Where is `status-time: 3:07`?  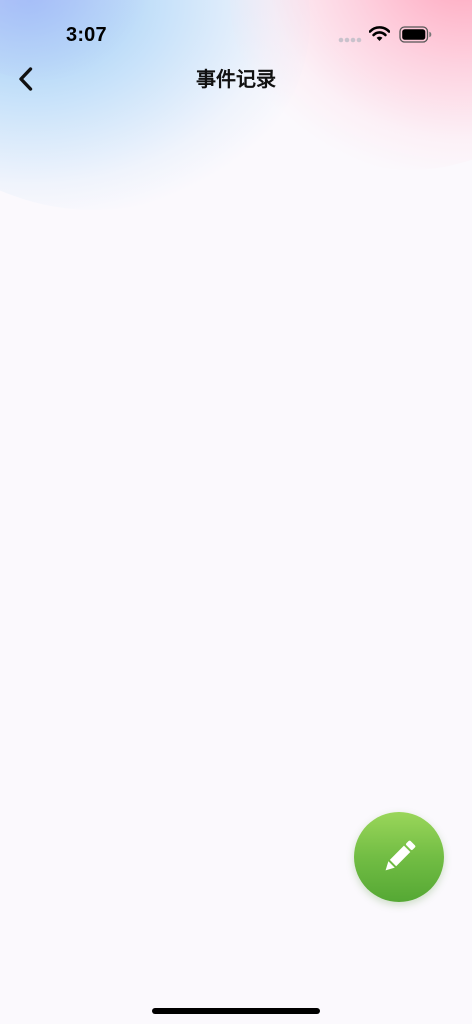
status-time: 3:07 is located at coordinates (86, 35).